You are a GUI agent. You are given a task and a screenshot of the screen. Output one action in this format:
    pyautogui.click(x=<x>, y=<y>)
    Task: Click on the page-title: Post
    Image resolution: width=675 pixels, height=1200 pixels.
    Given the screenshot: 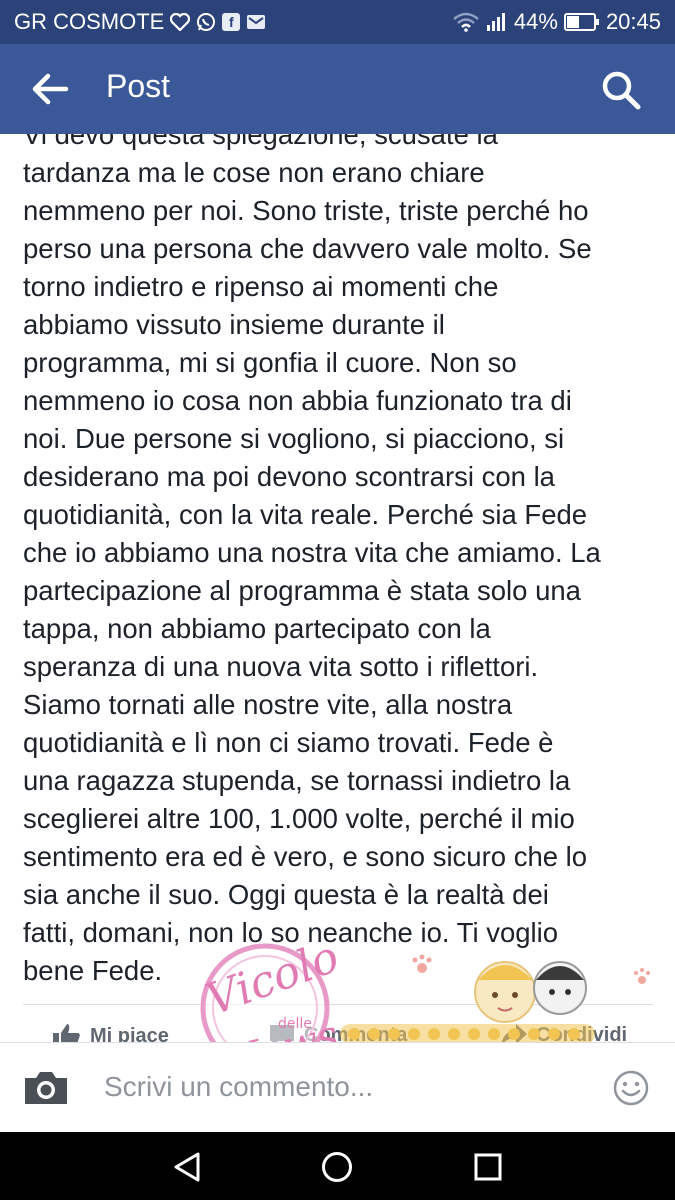 What is the action you would take?
    pyautogui.click(x=138, y=86)
    